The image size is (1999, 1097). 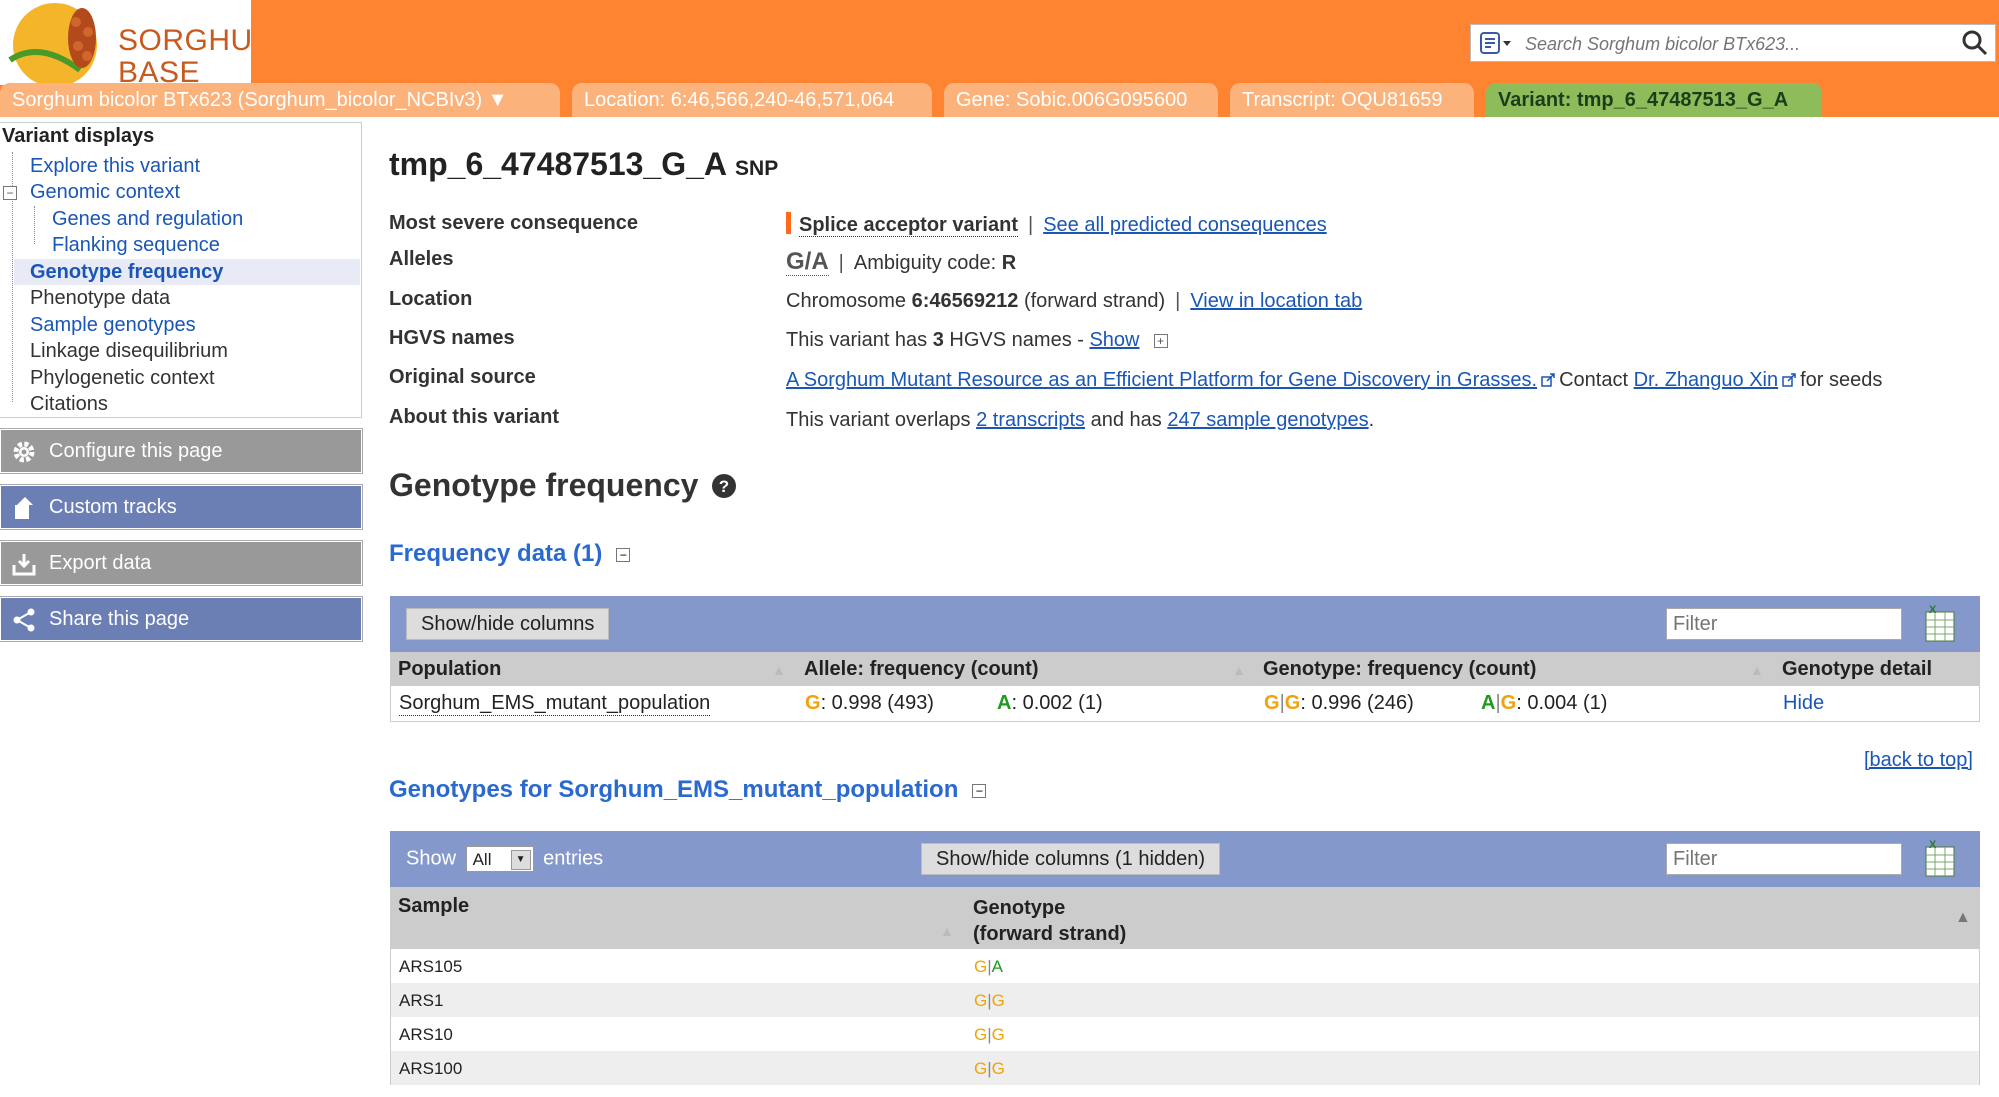 I want to click on consequence-color-swatch, so click(x=788, y=223).